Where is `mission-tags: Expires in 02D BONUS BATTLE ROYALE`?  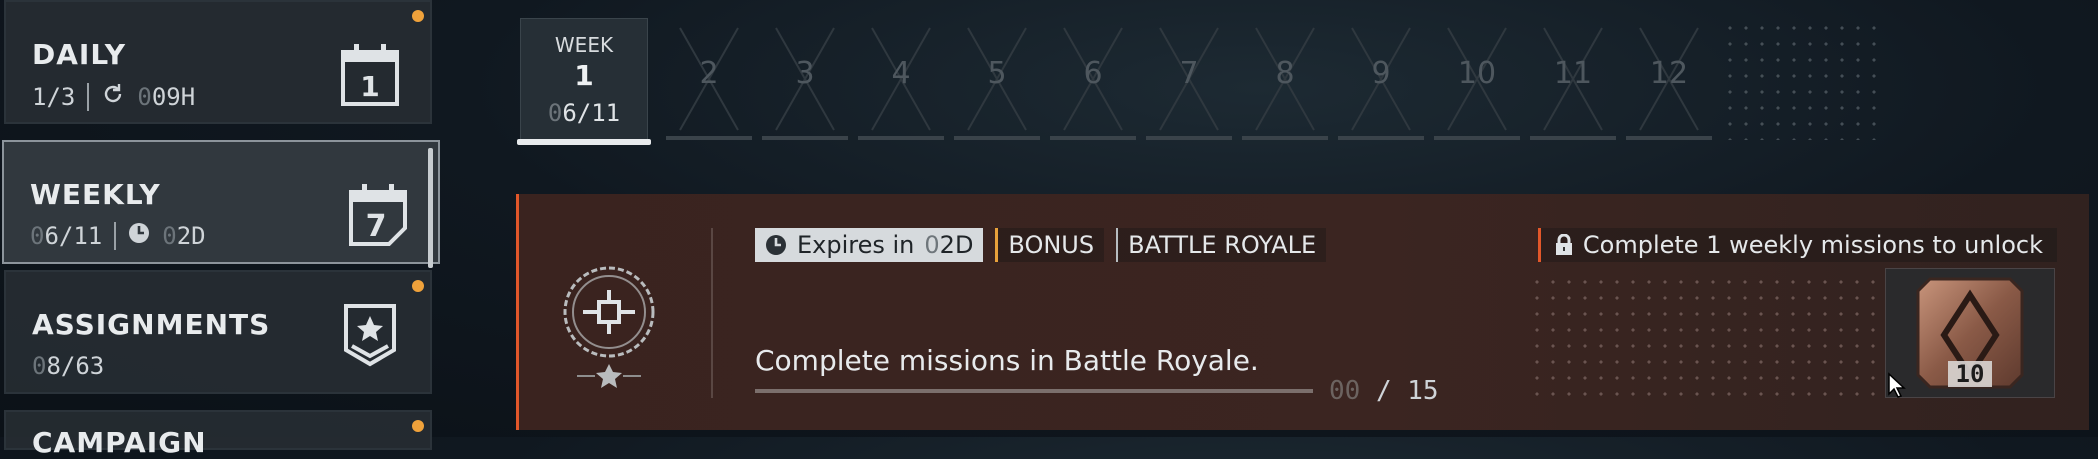
mission-tags: Expires in 02D BONUS BATTLE ROYALE is located at coordinates (1041, 245).